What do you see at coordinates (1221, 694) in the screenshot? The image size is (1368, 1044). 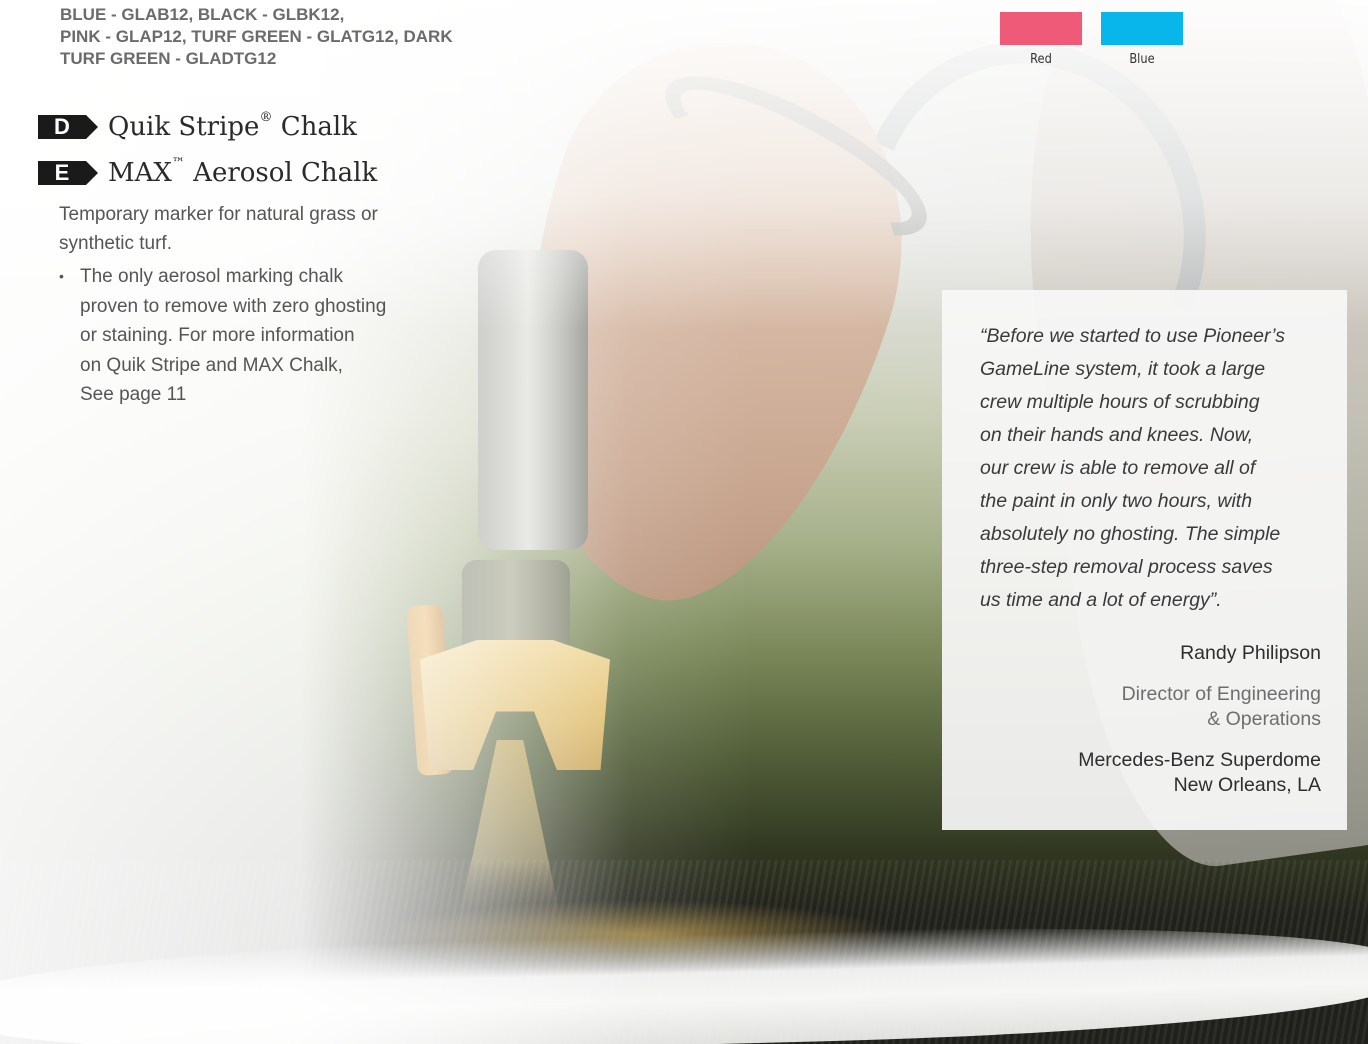 I see `author-title-line: Director of Engineering` at bounding box center [1221, 694].